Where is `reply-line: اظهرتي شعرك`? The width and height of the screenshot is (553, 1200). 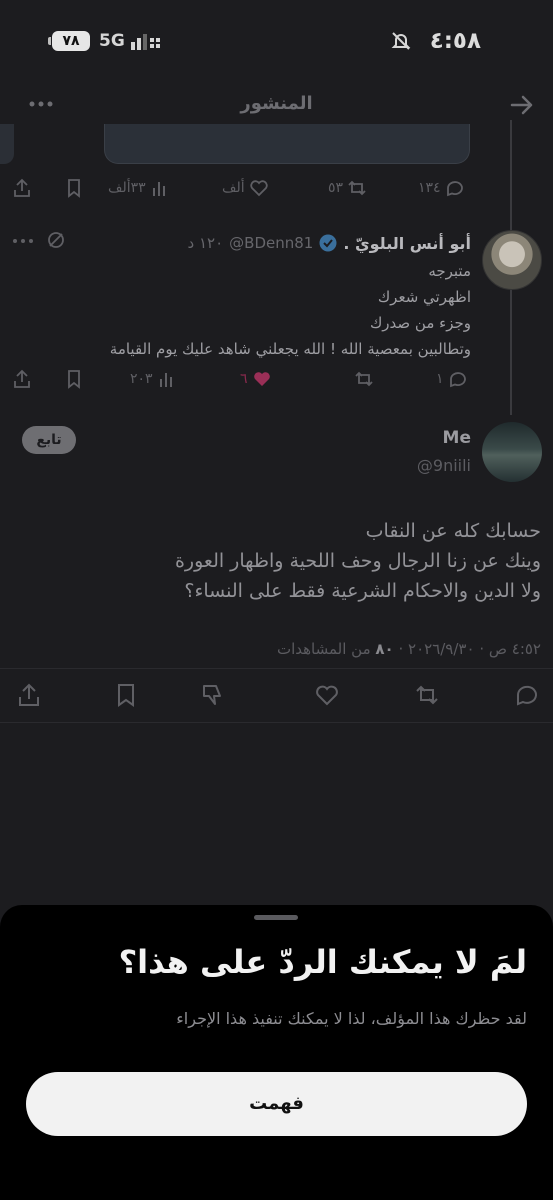
reply-line: اظهرتي شعرك is located at coordinates (424, 297).